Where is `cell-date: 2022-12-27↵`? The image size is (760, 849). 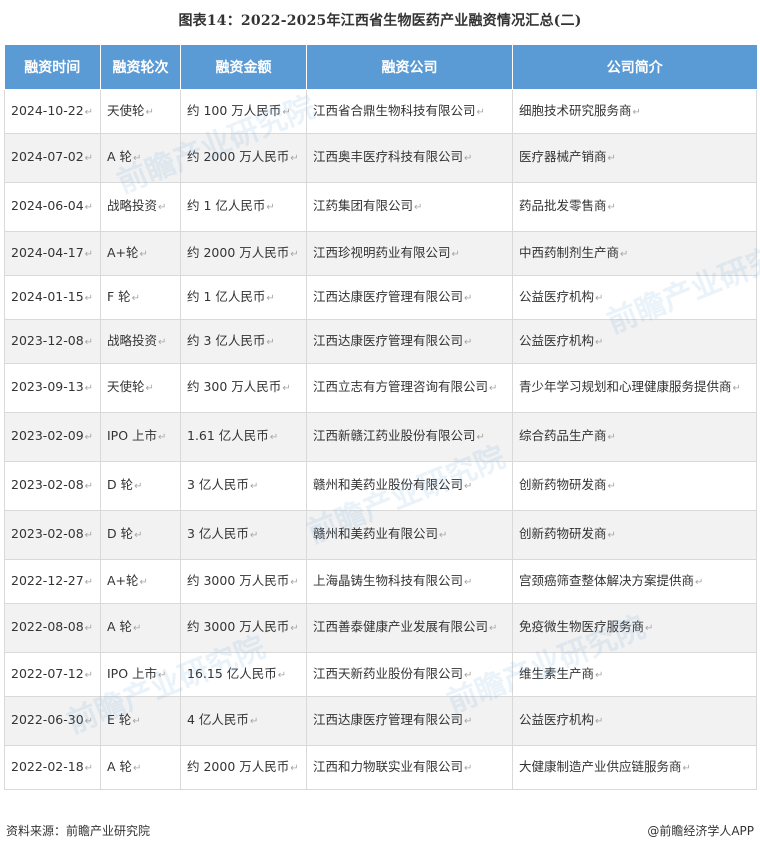
cell-date: 2022-12-27↵ is located at coordinates (52, 581).